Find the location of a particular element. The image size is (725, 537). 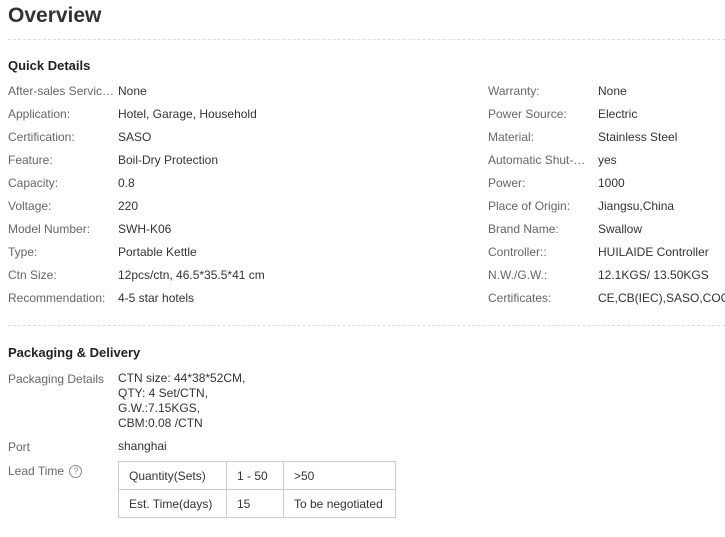

packaging-line: G.W.:7.15KGS, is located at coordinates (159, 408).